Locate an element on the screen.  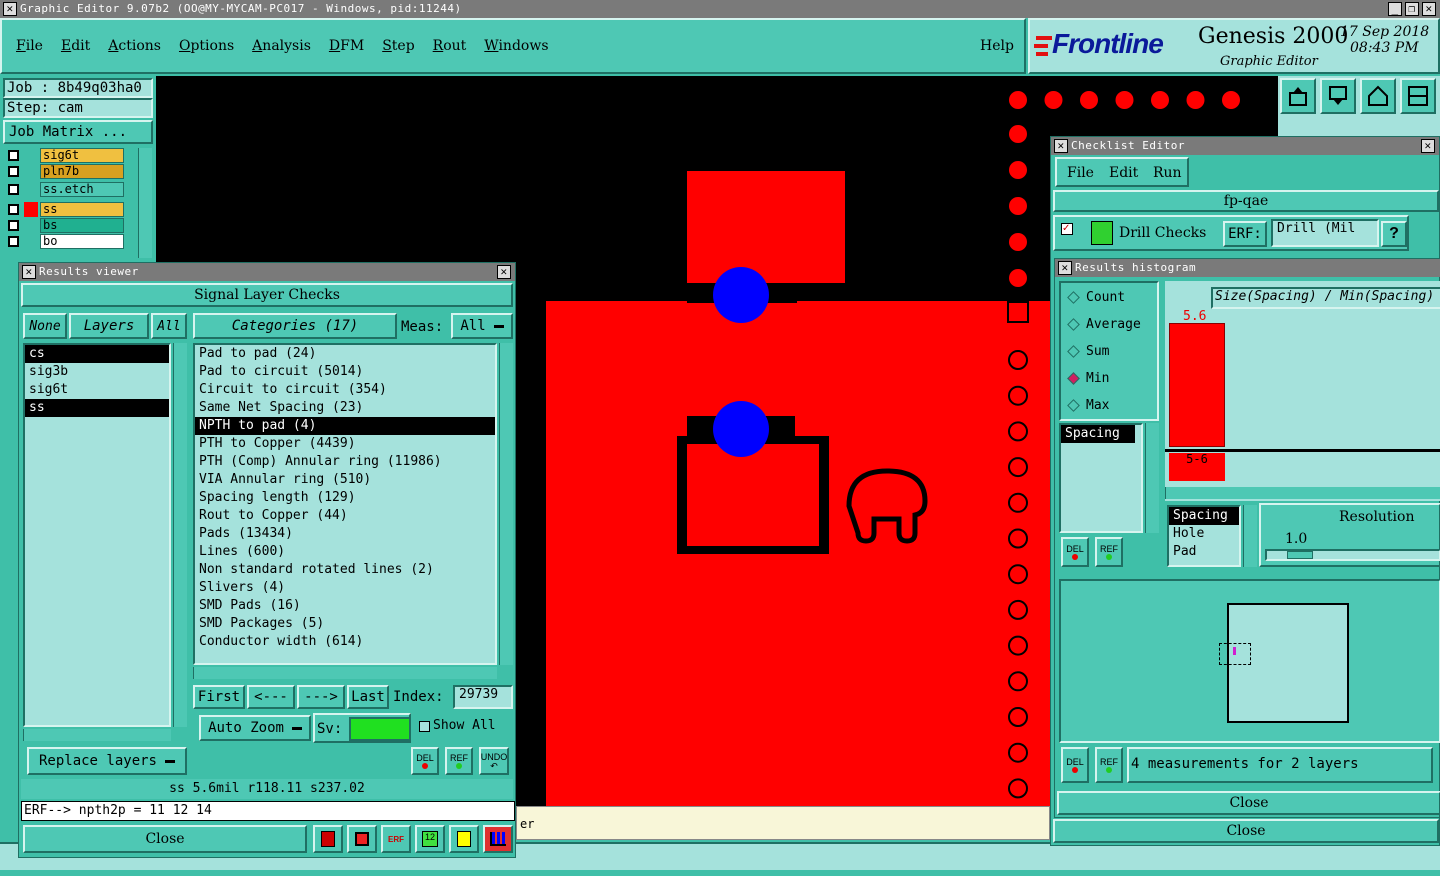
index-field: 29739 is located at coordinates (483, 697).